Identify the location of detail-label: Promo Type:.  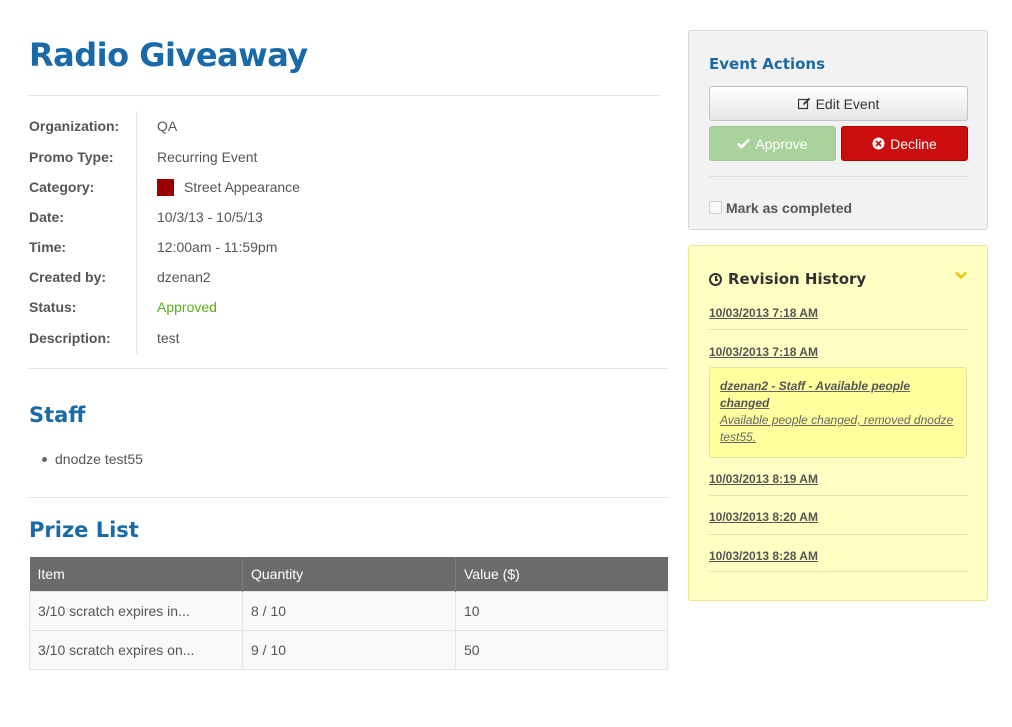
(71, 157).